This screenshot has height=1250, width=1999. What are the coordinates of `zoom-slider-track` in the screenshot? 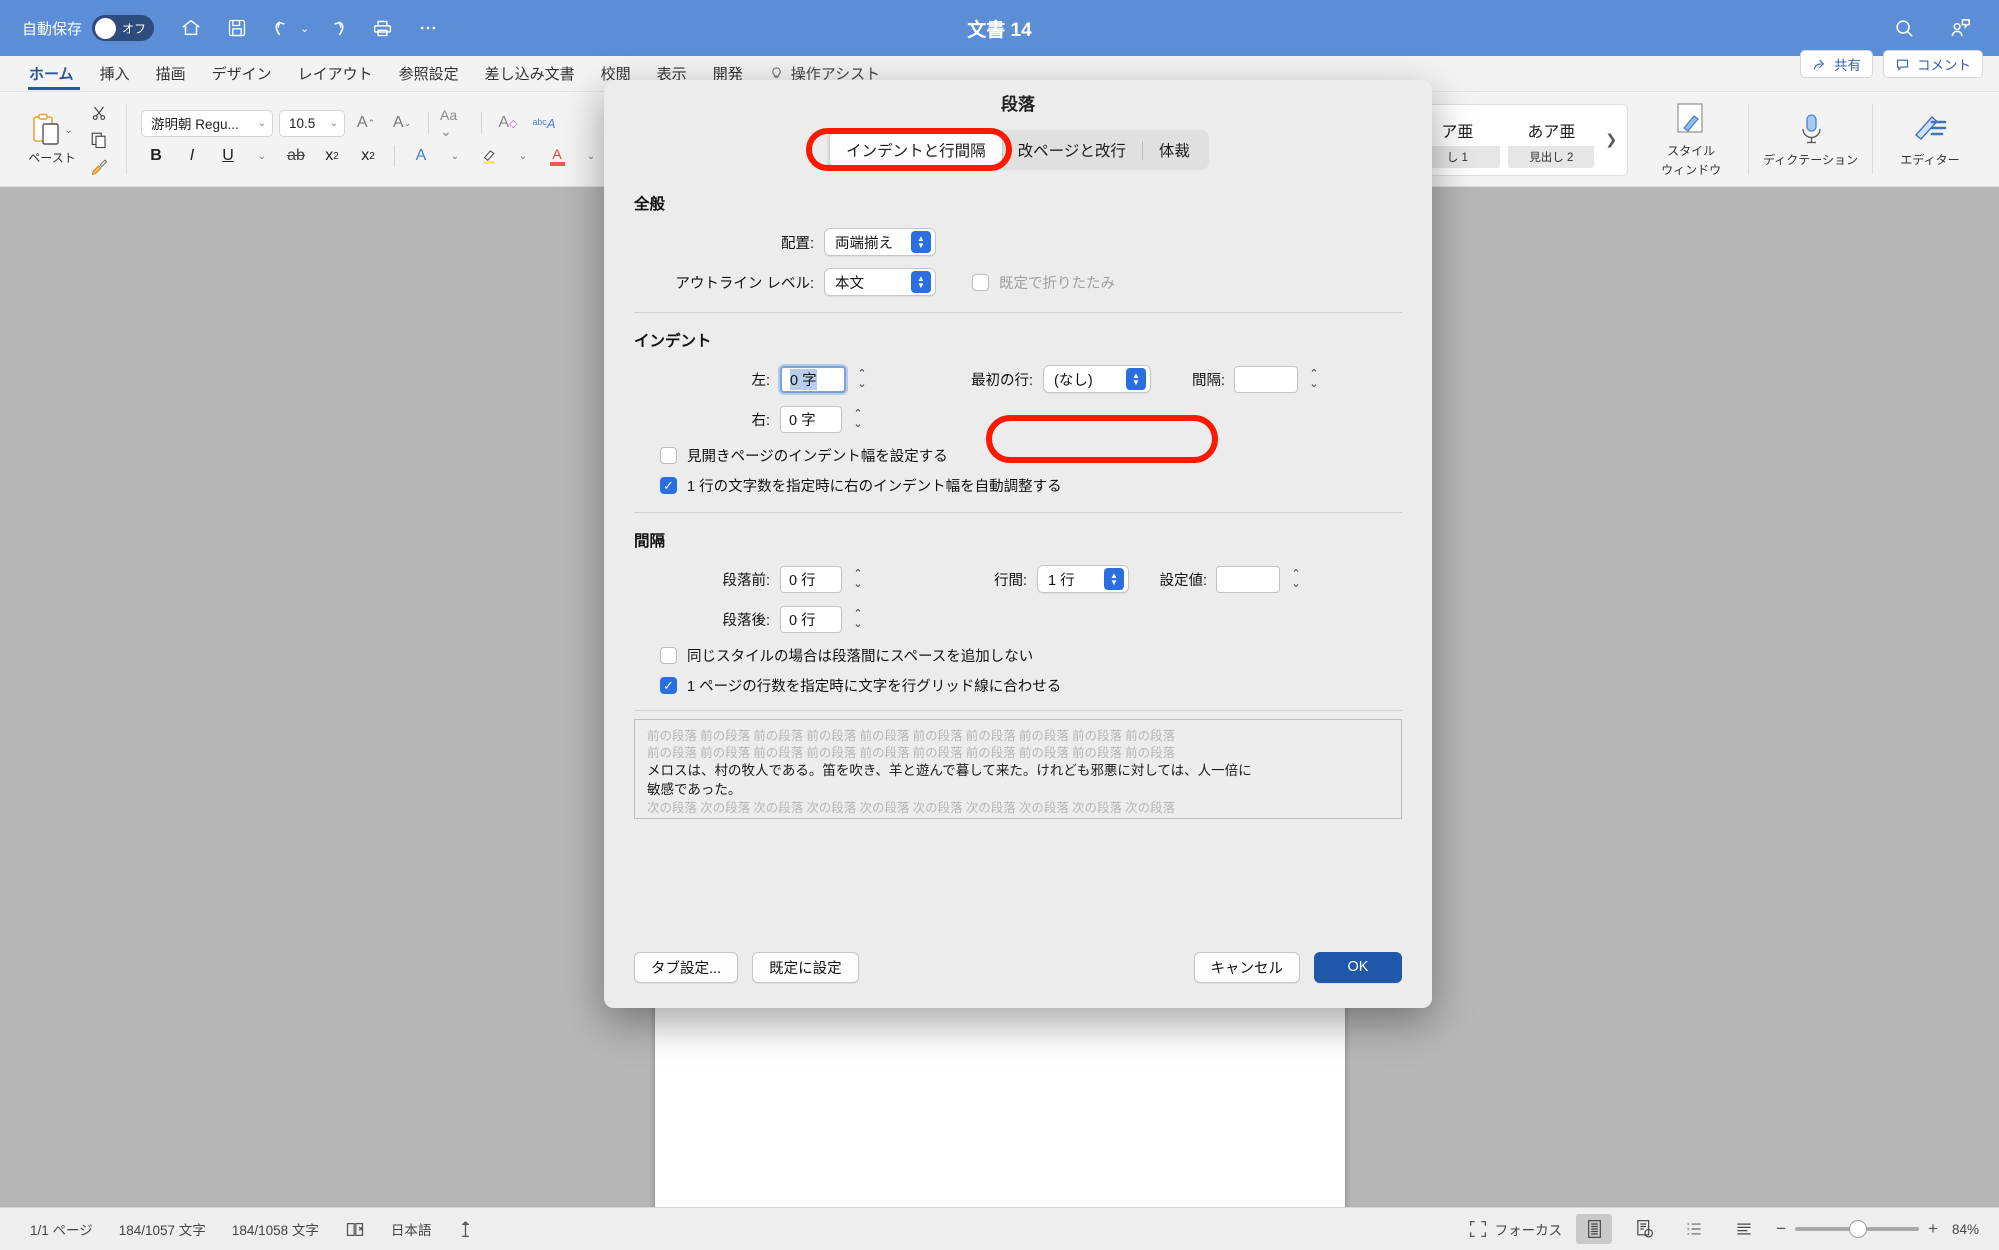 It's located at (1857, 1229).